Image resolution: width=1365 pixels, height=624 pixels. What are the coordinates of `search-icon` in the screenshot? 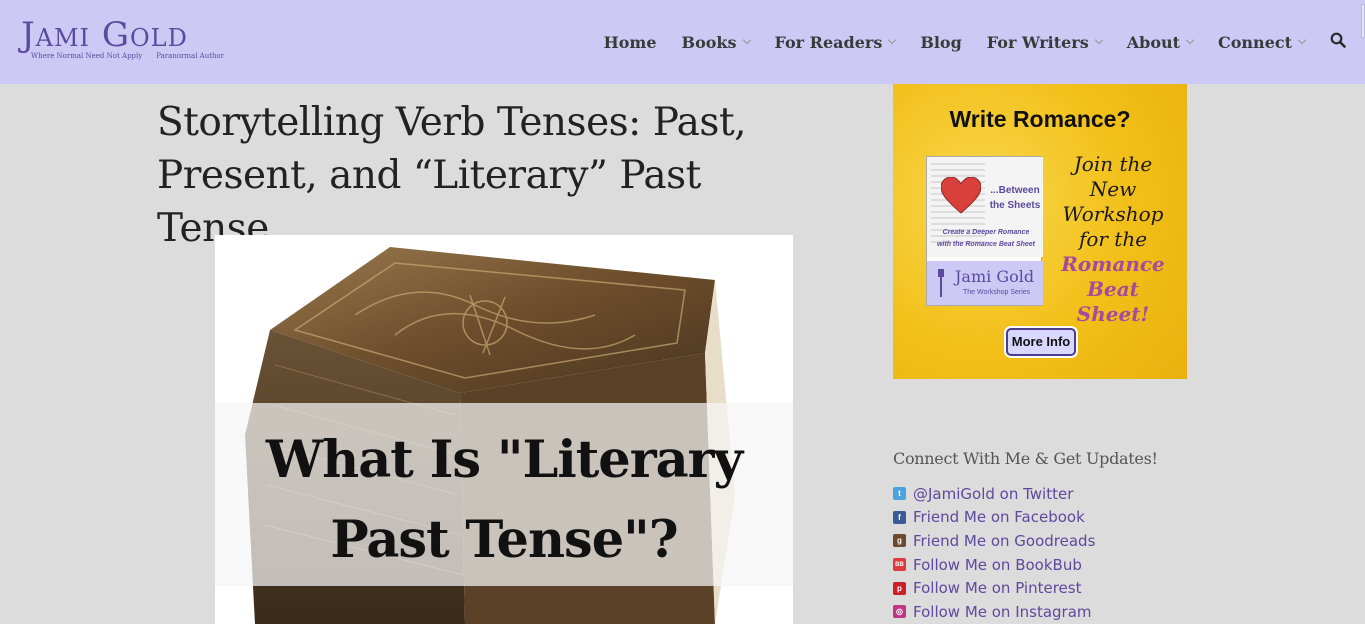 It's located at (1338, 40).